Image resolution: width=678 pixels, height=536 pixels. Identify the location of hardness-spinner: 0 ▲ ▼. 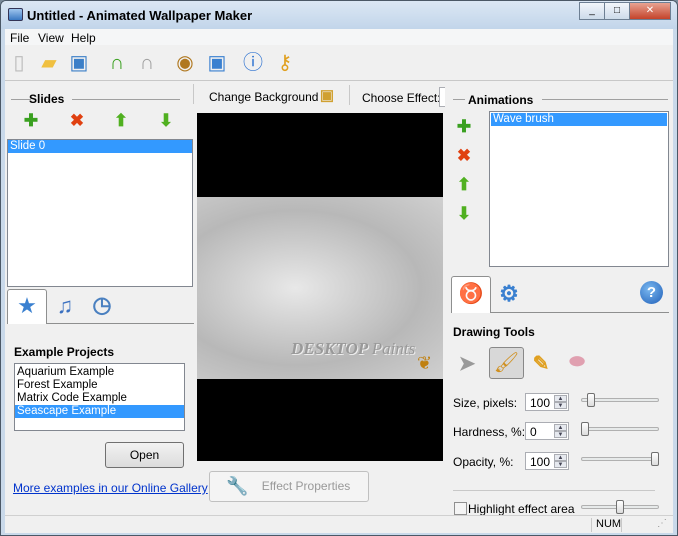
(547, 431).